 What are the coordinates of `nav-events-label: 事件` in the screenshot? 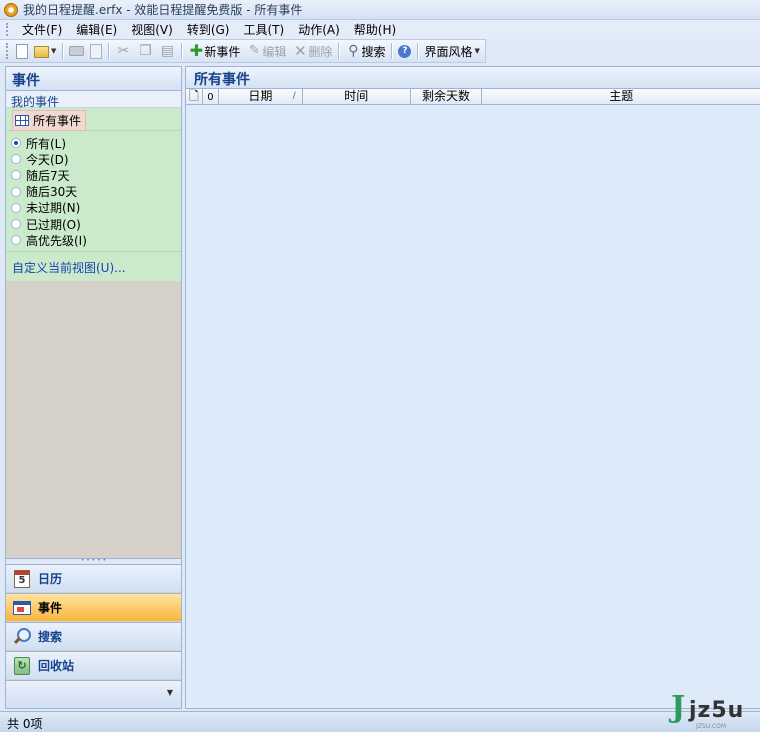 It's located at (50, 608).